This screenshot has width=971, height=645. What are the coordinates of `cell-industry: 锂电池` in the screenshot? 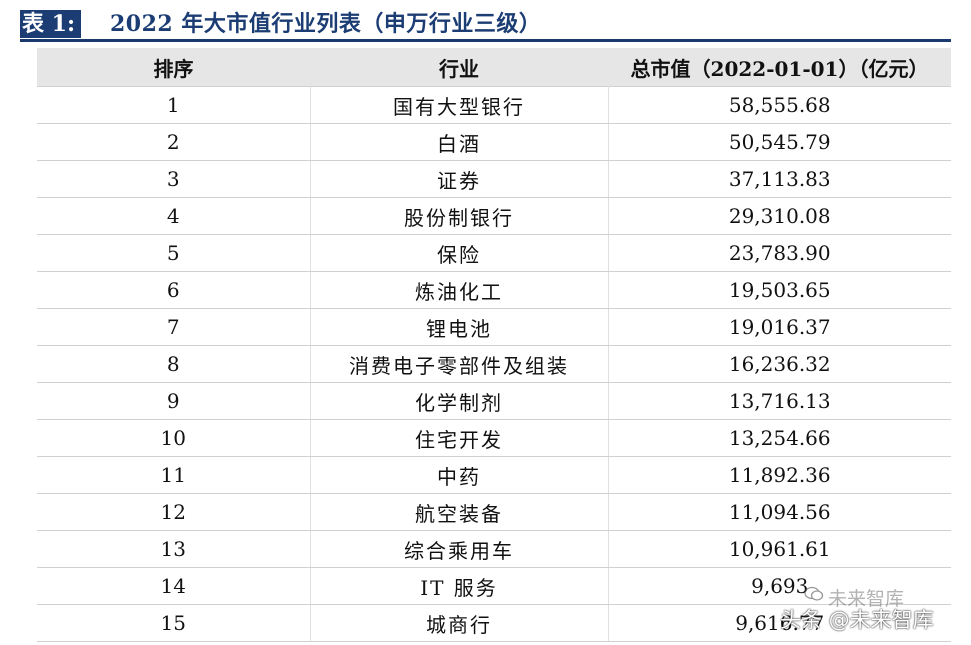 It's located at (459, 327).